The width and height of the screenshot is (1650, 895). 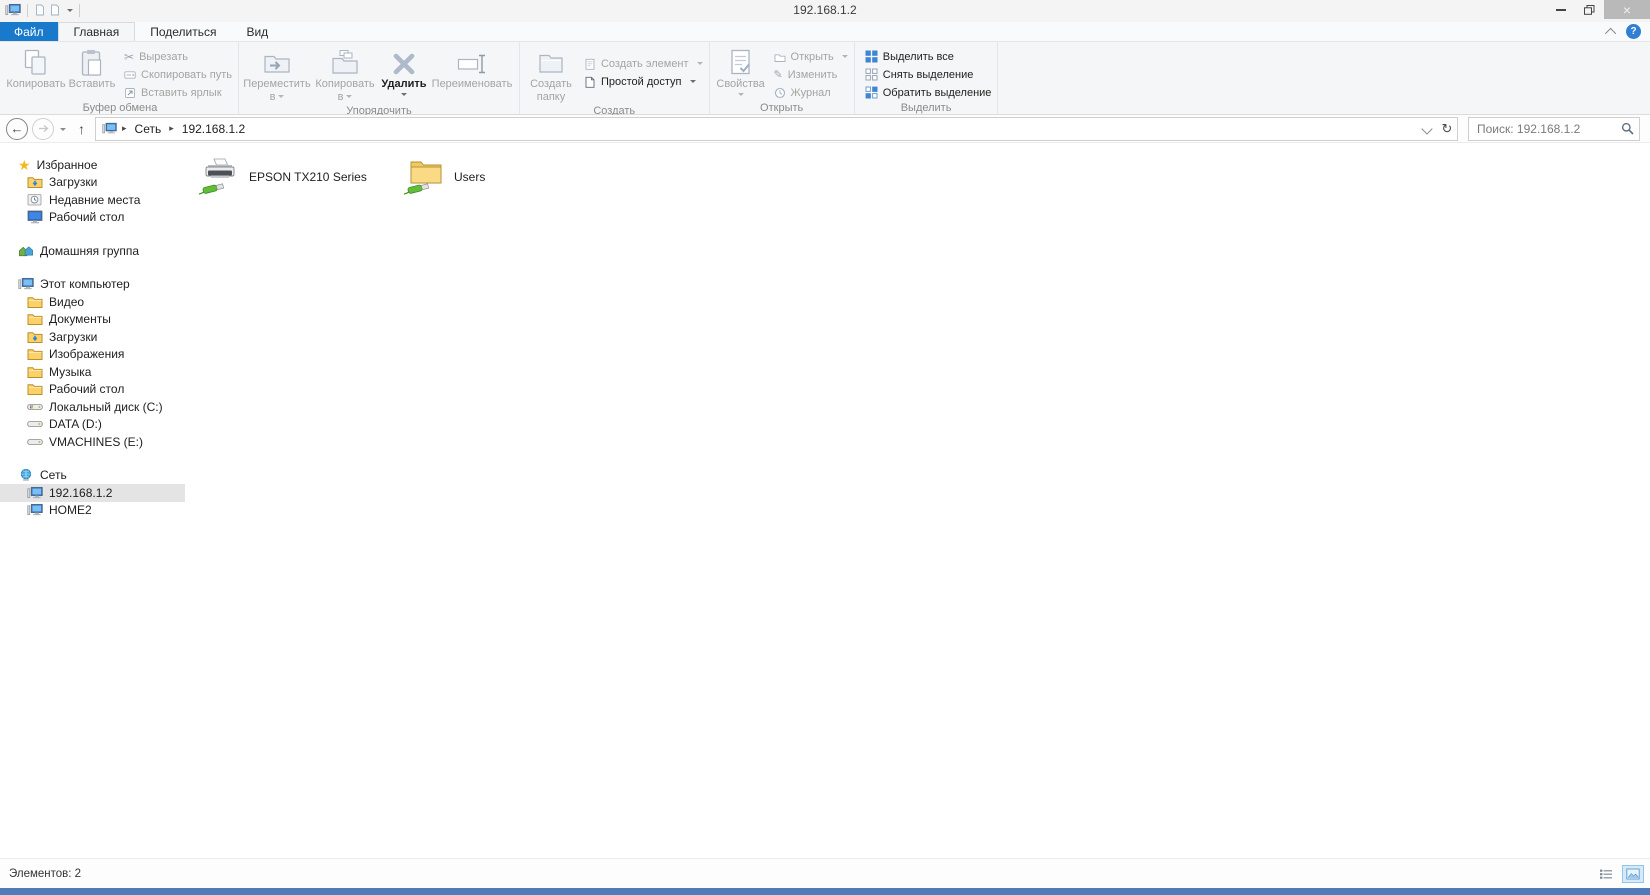 What do you see at coordinates (928, 92) in the screenshot?
I see `invert-selection-button: Обратить выделение` at bounding box center [928, 92].